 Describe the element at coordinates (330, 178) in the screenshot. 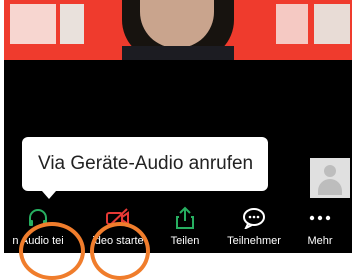

I see `self-view-thumbnail` at that location.